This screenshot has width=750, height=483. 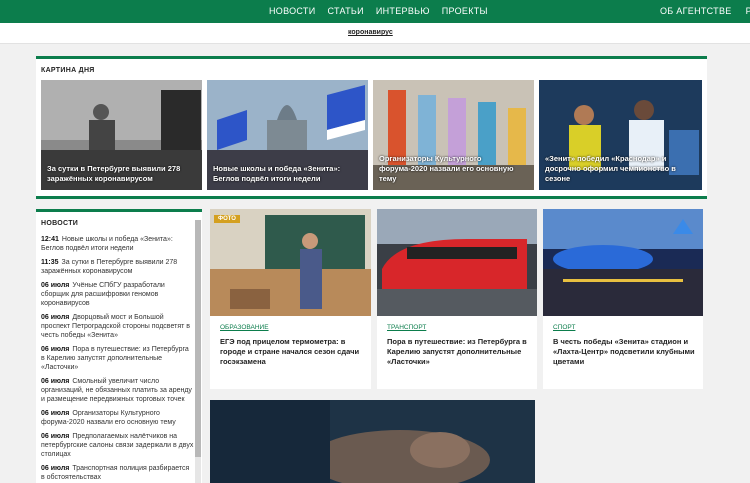 I want to click on nav-interviews: ИНТЕРВЬЮ, so click(x=403, y=11).